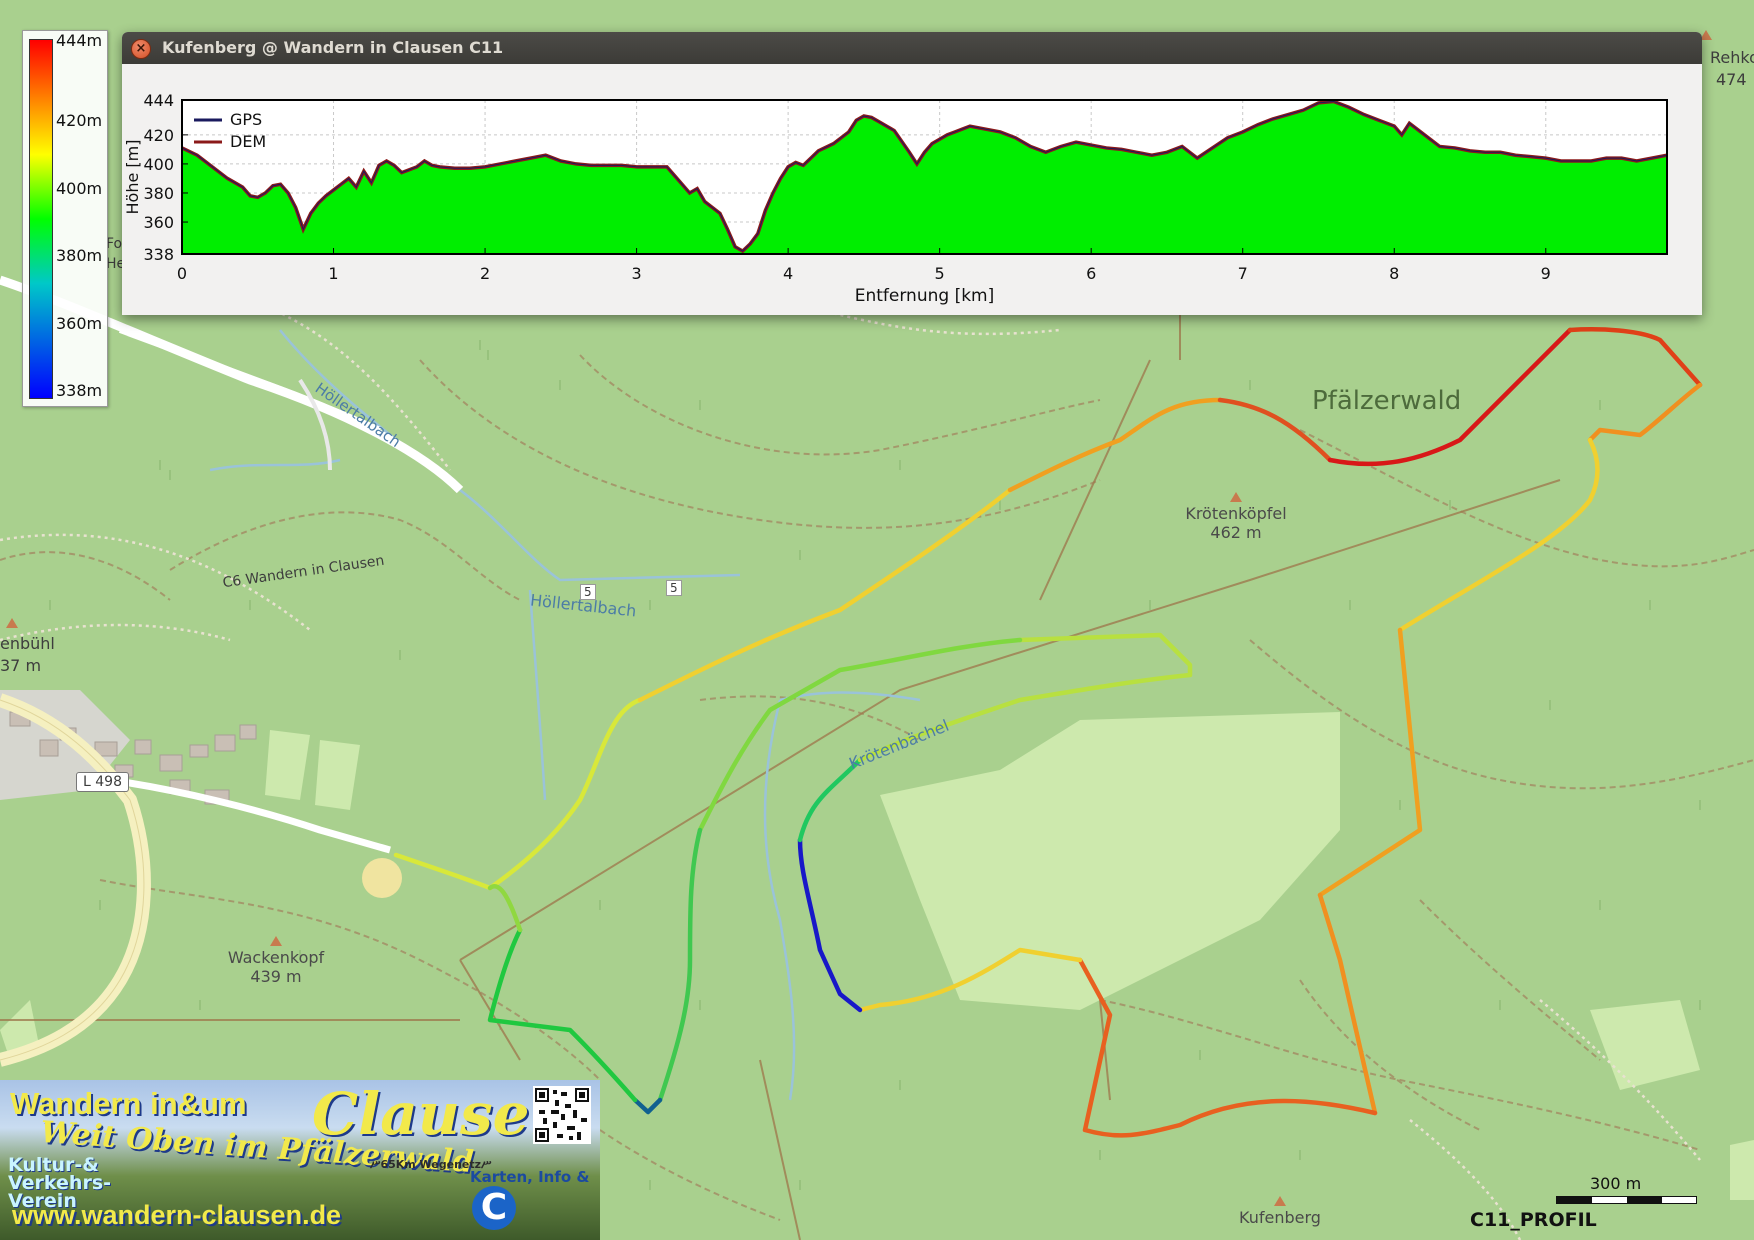  I want to click on label-fo: Fo, so click(114, 244).